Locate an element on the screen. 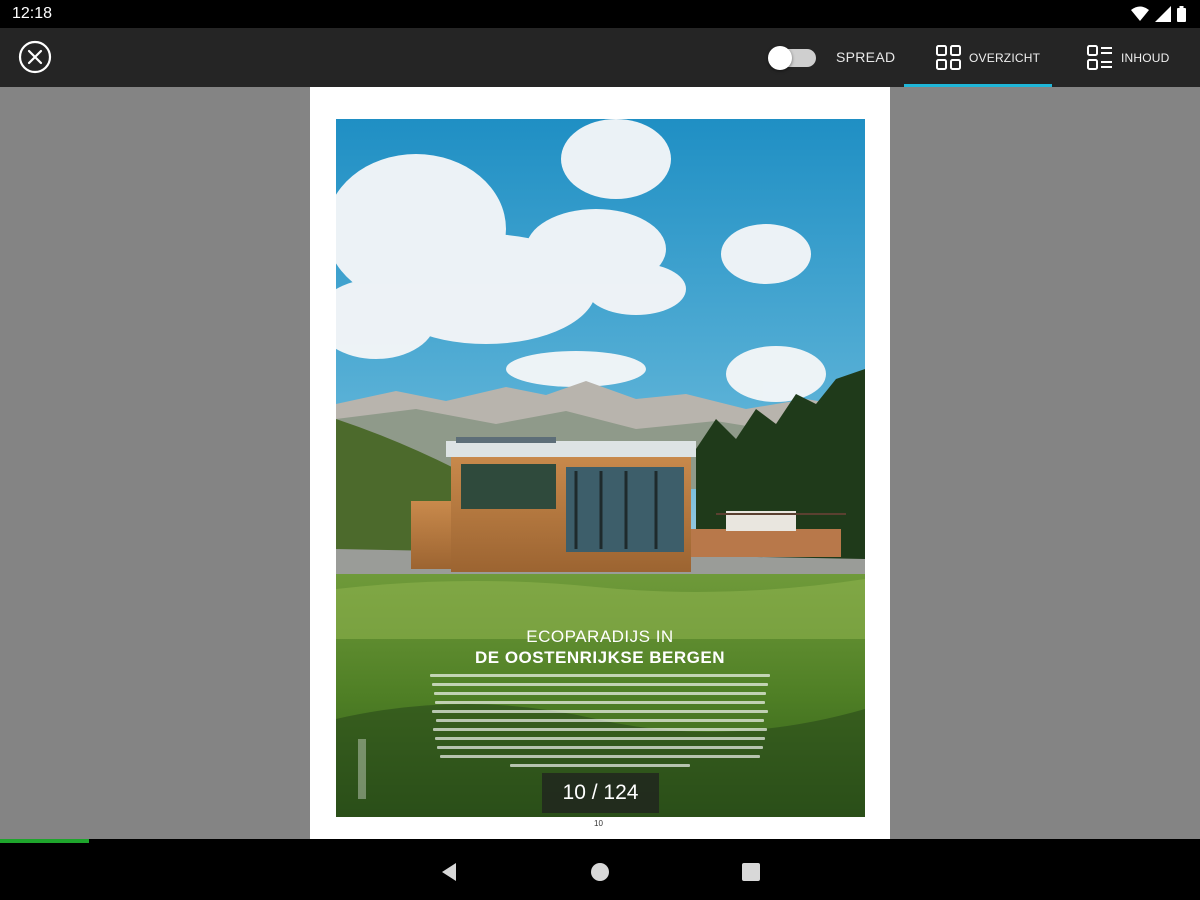  close-icon is located at coordinates (35, 57).